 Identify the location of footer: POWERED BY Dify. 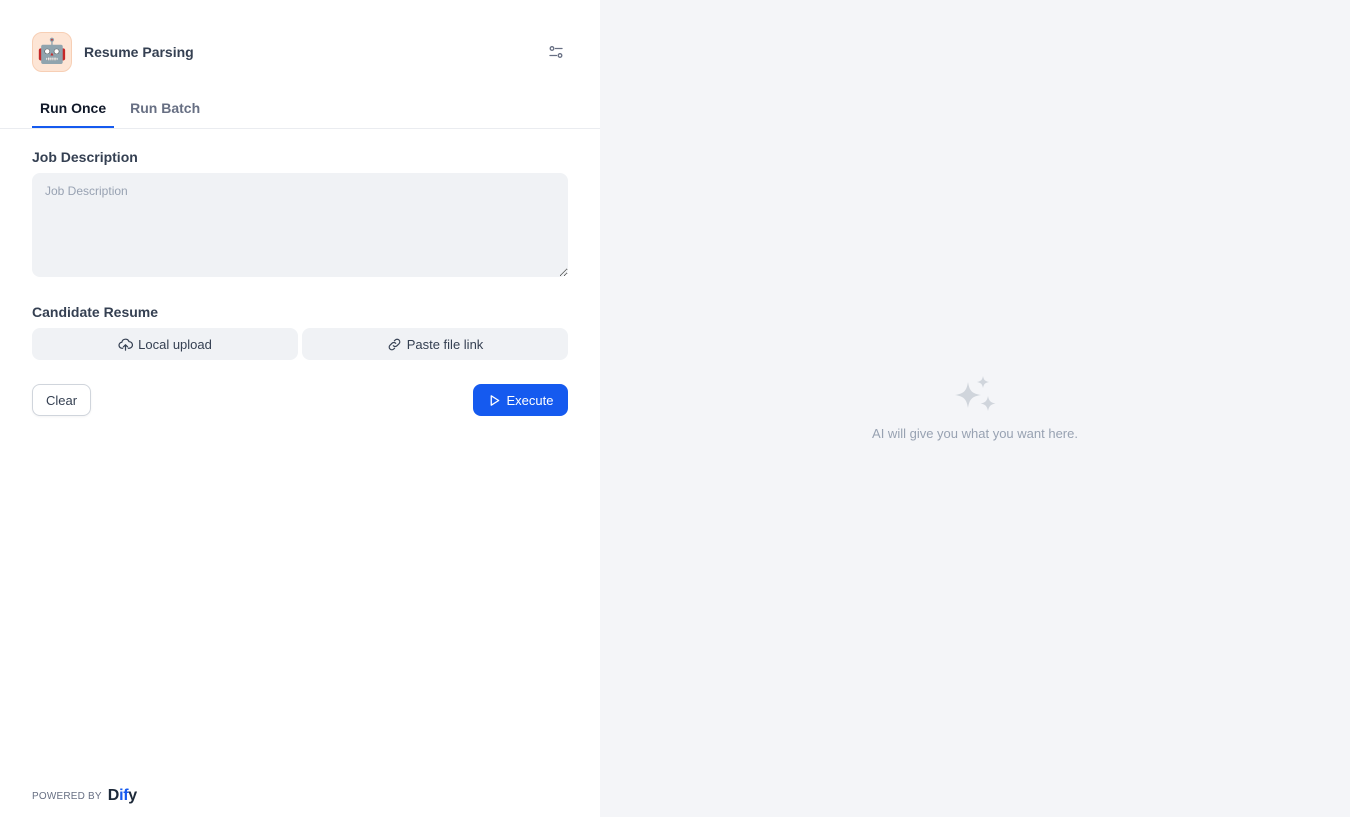
(84, 796).